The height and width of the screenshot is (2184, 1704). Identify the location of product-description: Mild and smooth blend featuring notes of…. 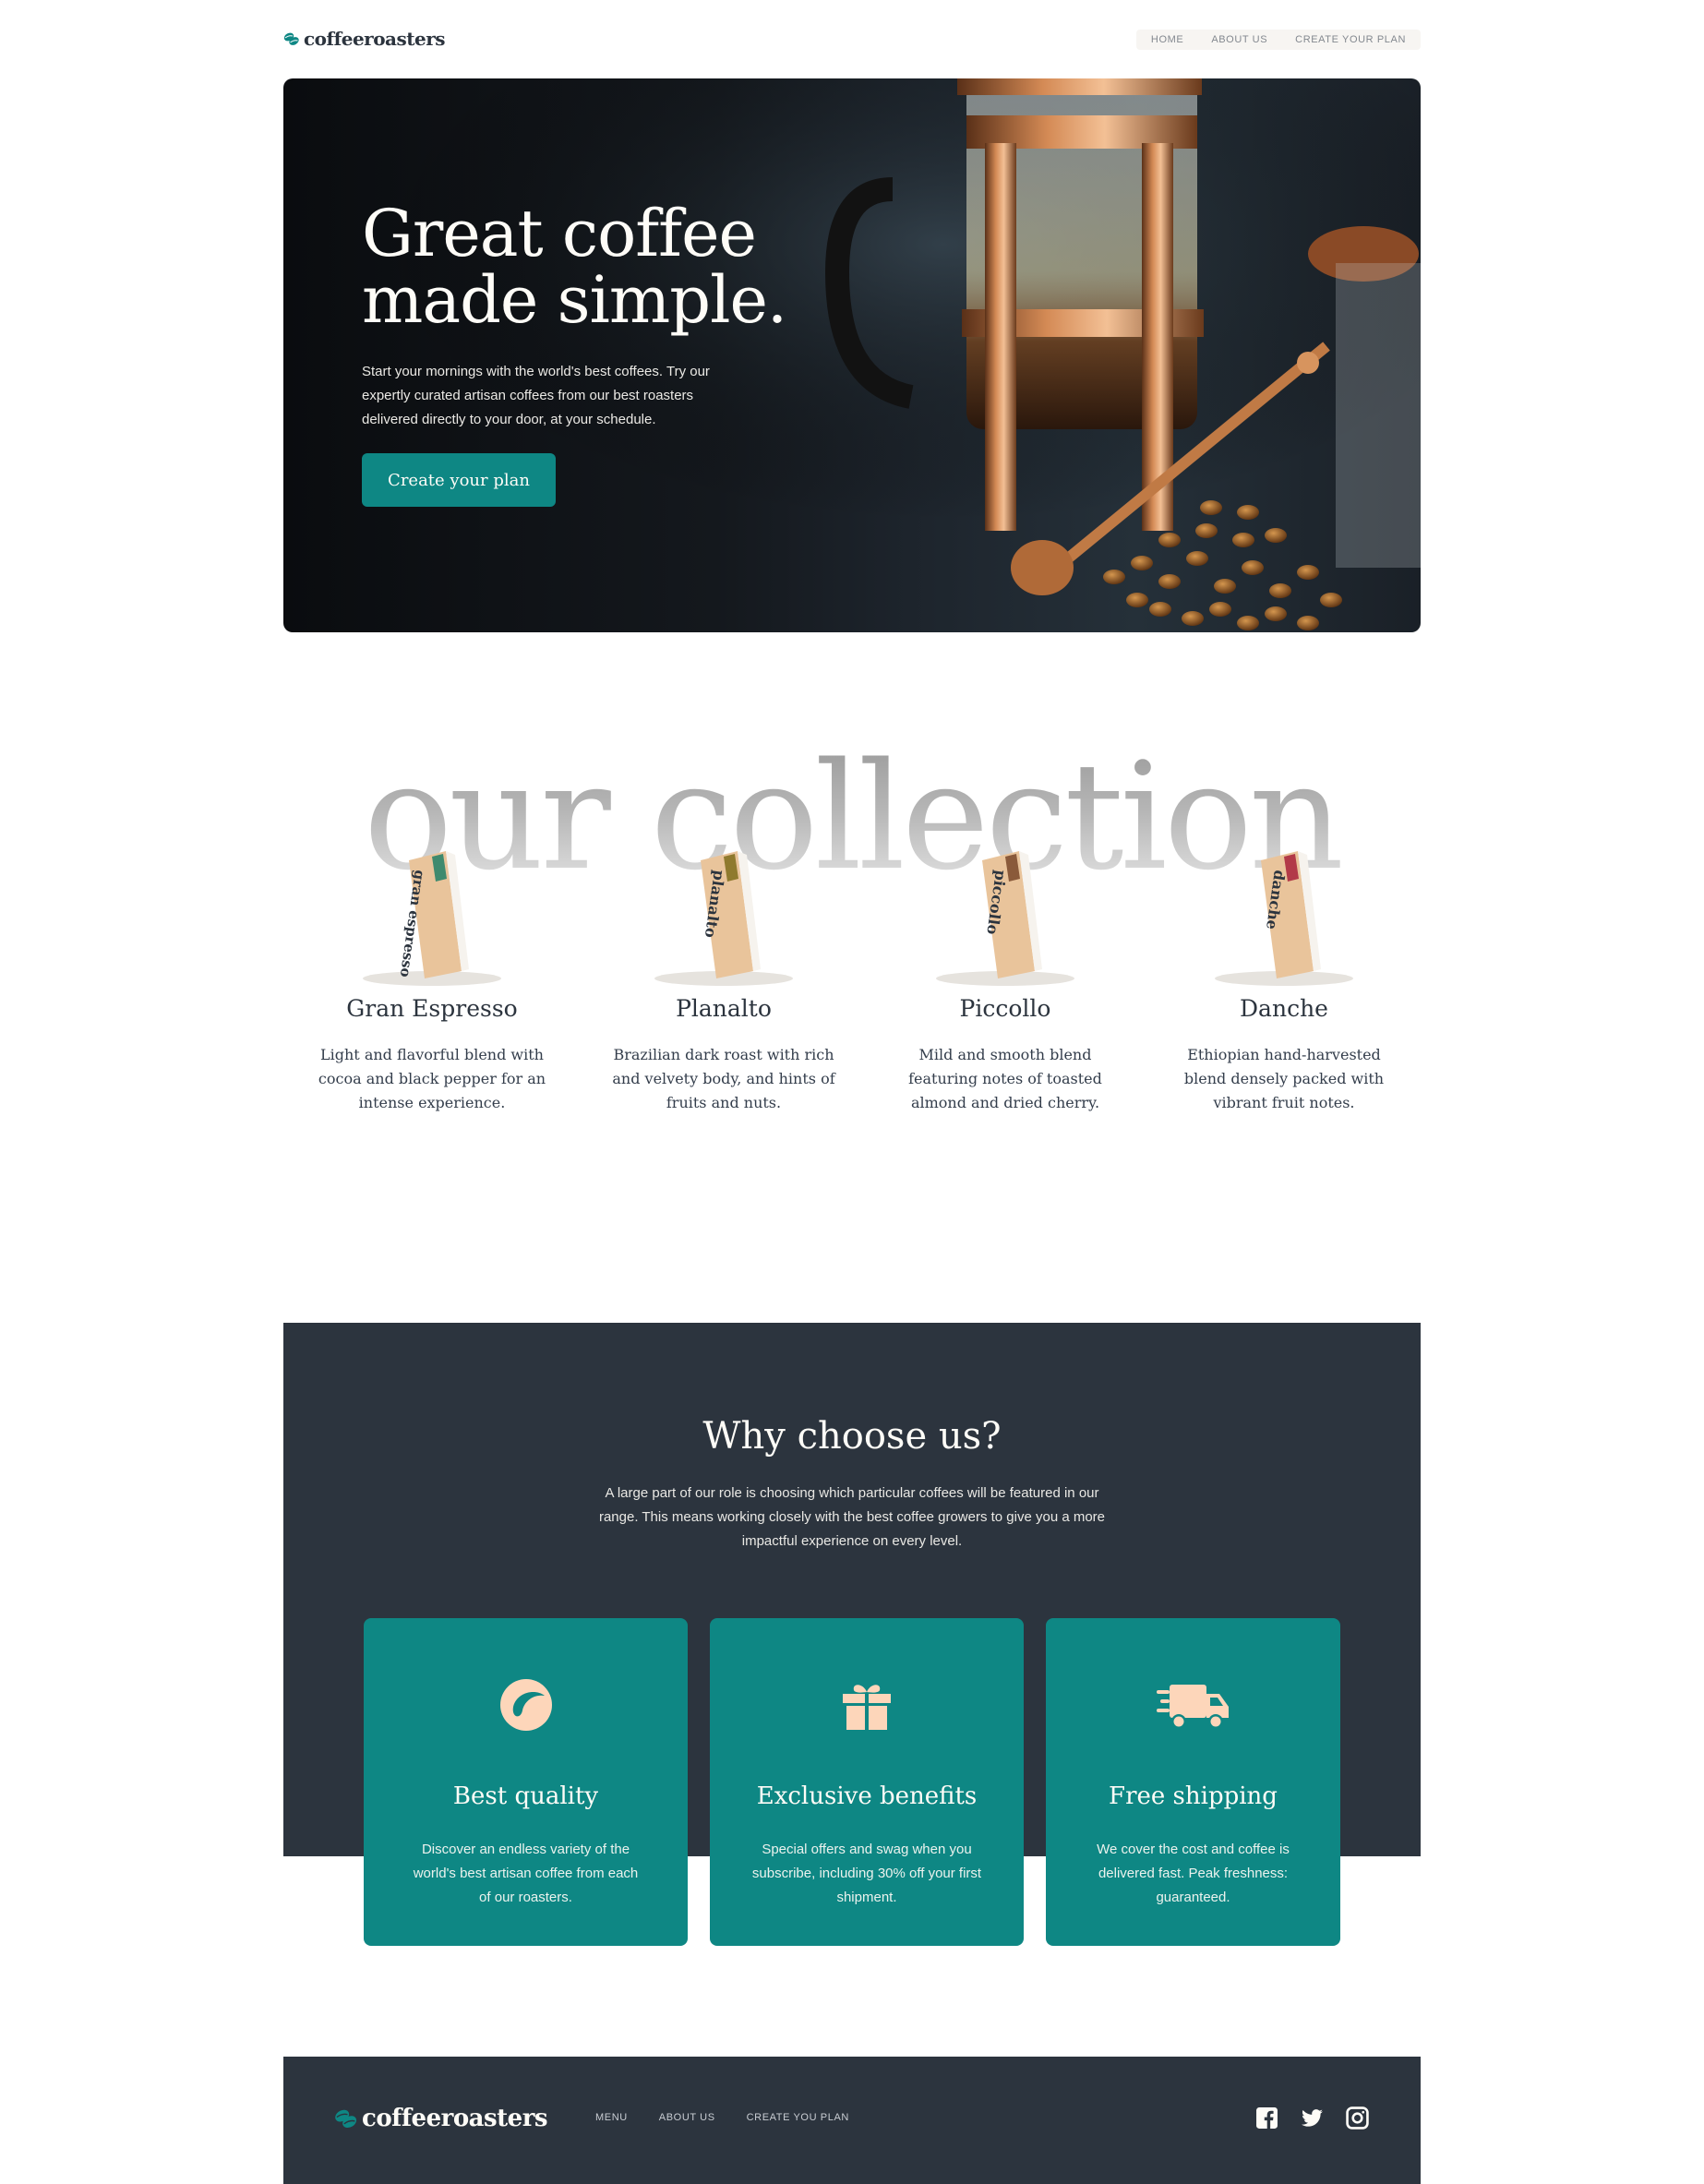
(1005, 1078).